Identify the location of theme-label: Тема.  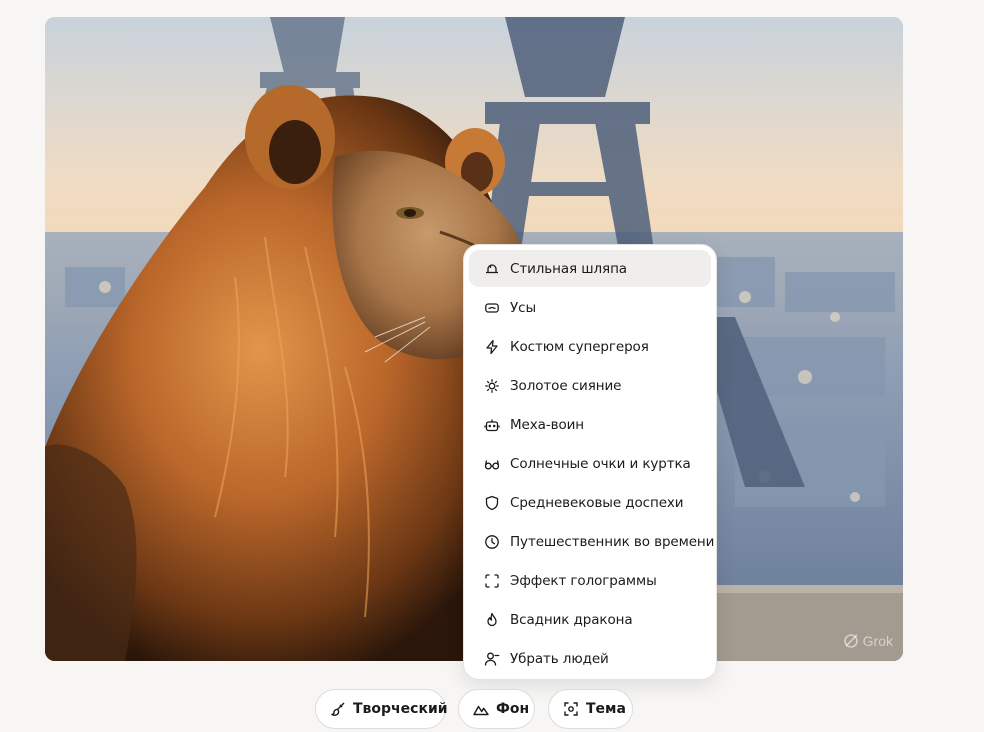
(606, 709).